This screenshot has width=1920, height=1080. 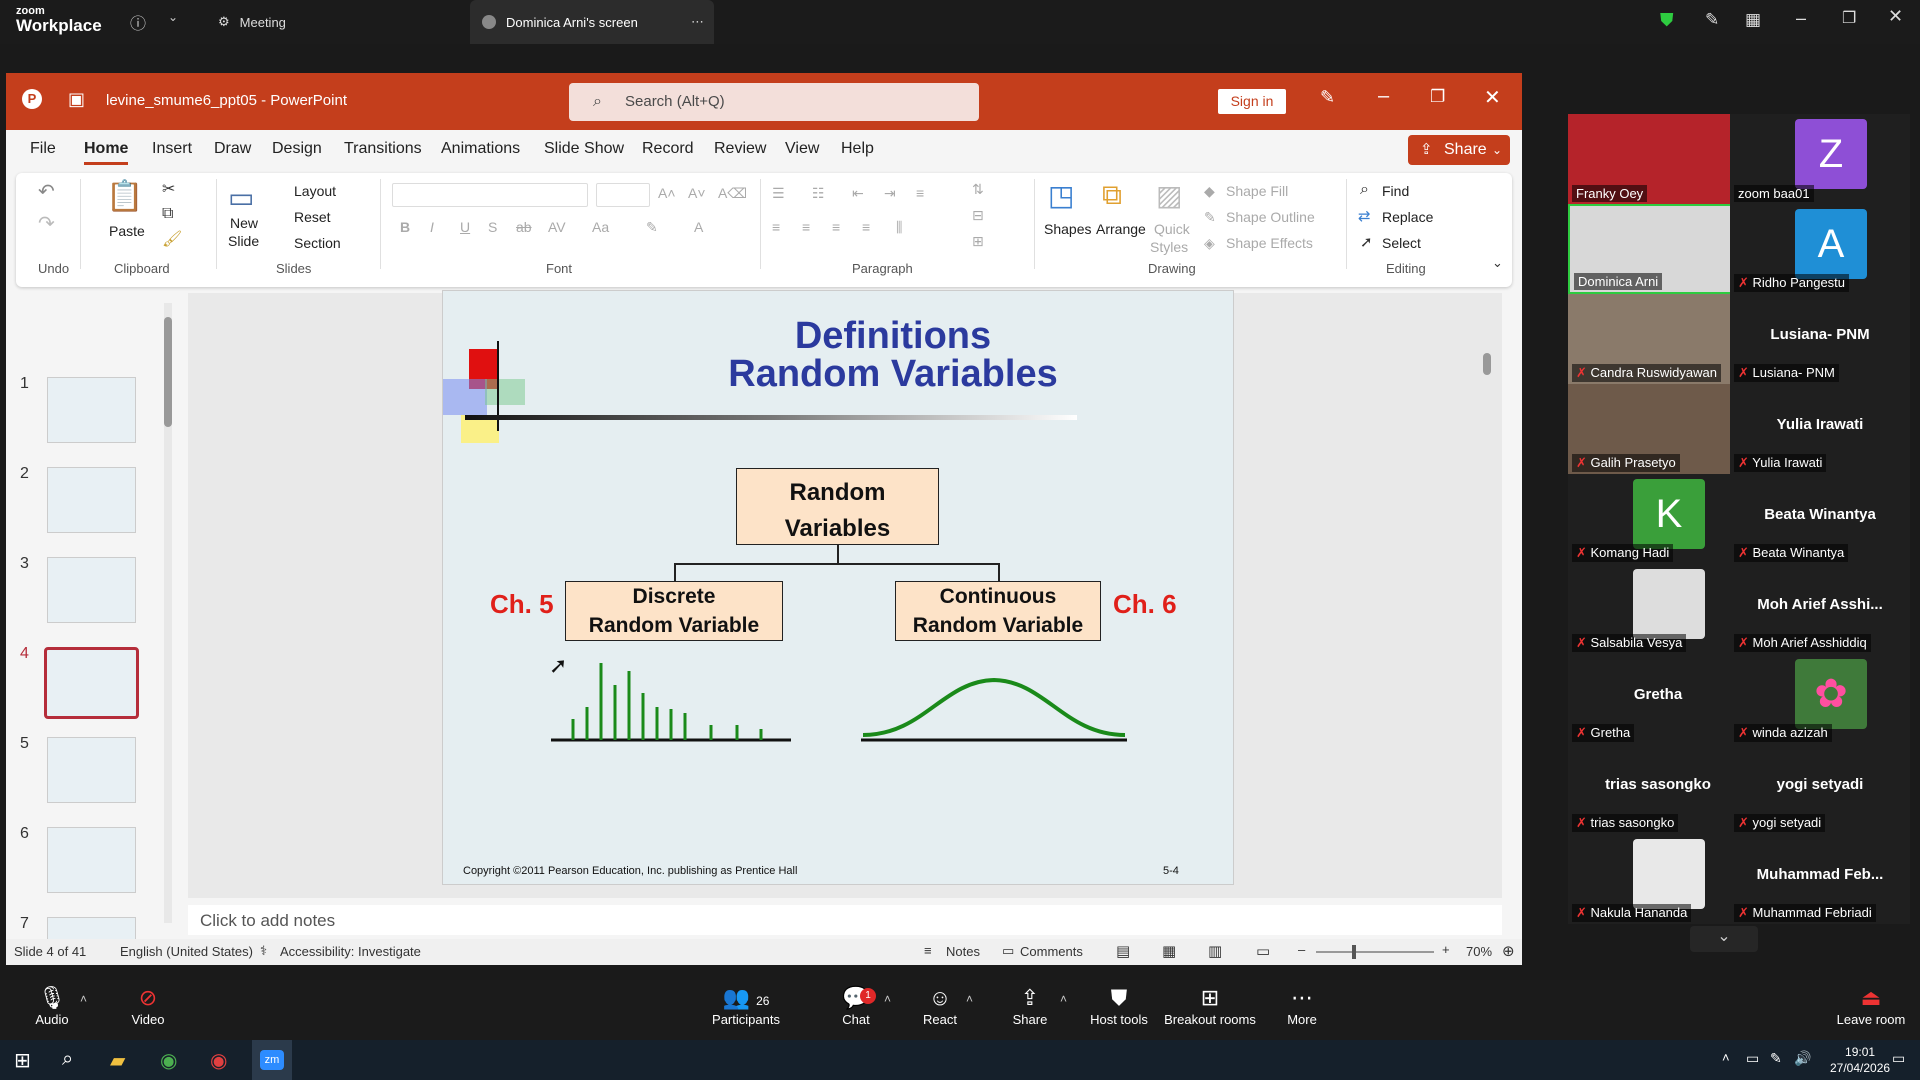 What do you see at coordinates (168, 613) in the screenshot?
I see `thumbnail-scrollbar` at bounding box center [168, 613].